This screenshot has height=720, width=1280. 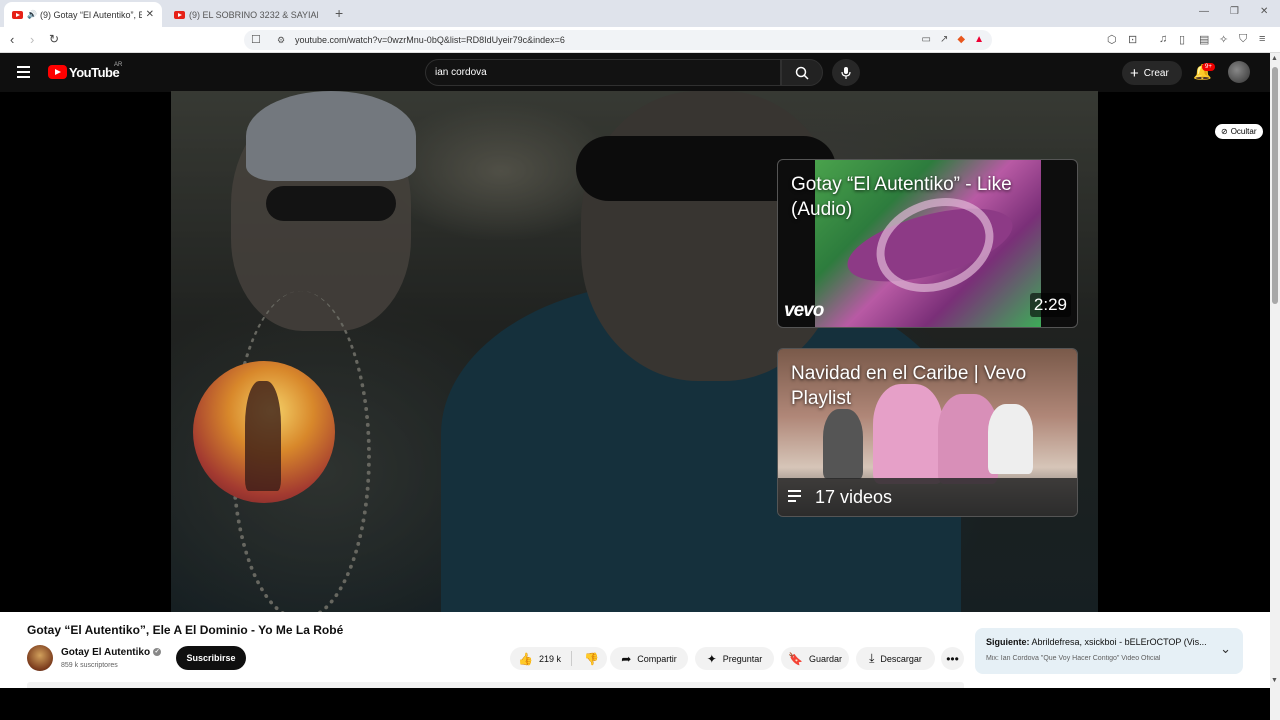 I want to click on forward-icon: ›, so click(x=32, y=39).